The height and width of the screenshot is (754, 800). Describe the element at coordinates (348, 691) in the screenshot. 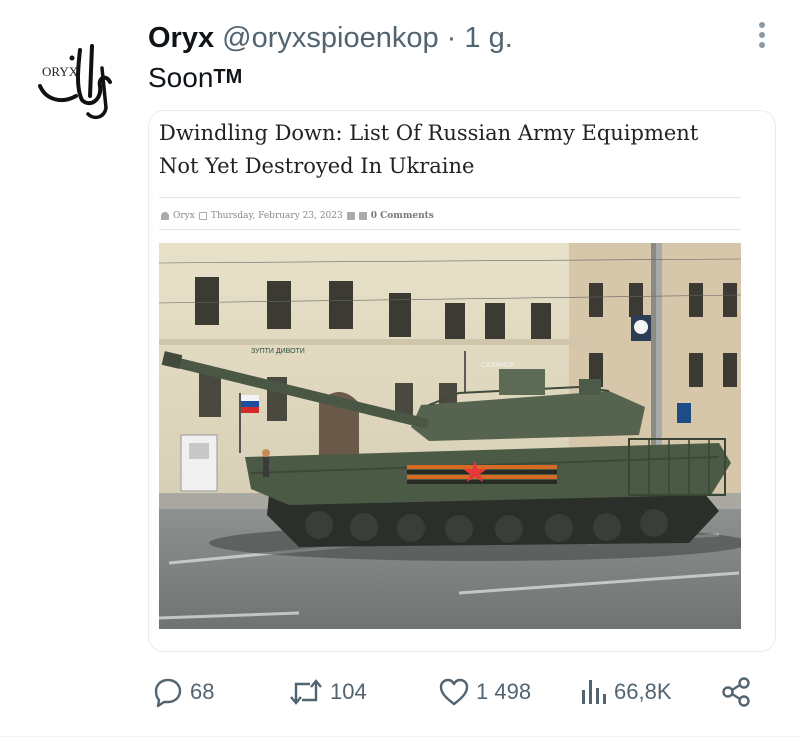

I see `retweet-count: 104` at that location.